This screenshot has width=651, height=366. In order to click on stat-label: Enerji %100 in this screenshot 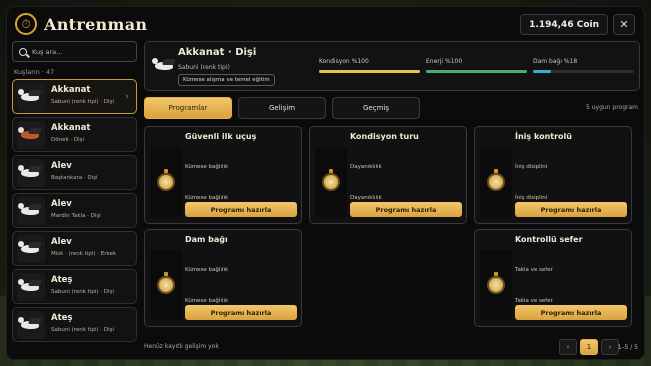, I will do `click(444, 61)`.